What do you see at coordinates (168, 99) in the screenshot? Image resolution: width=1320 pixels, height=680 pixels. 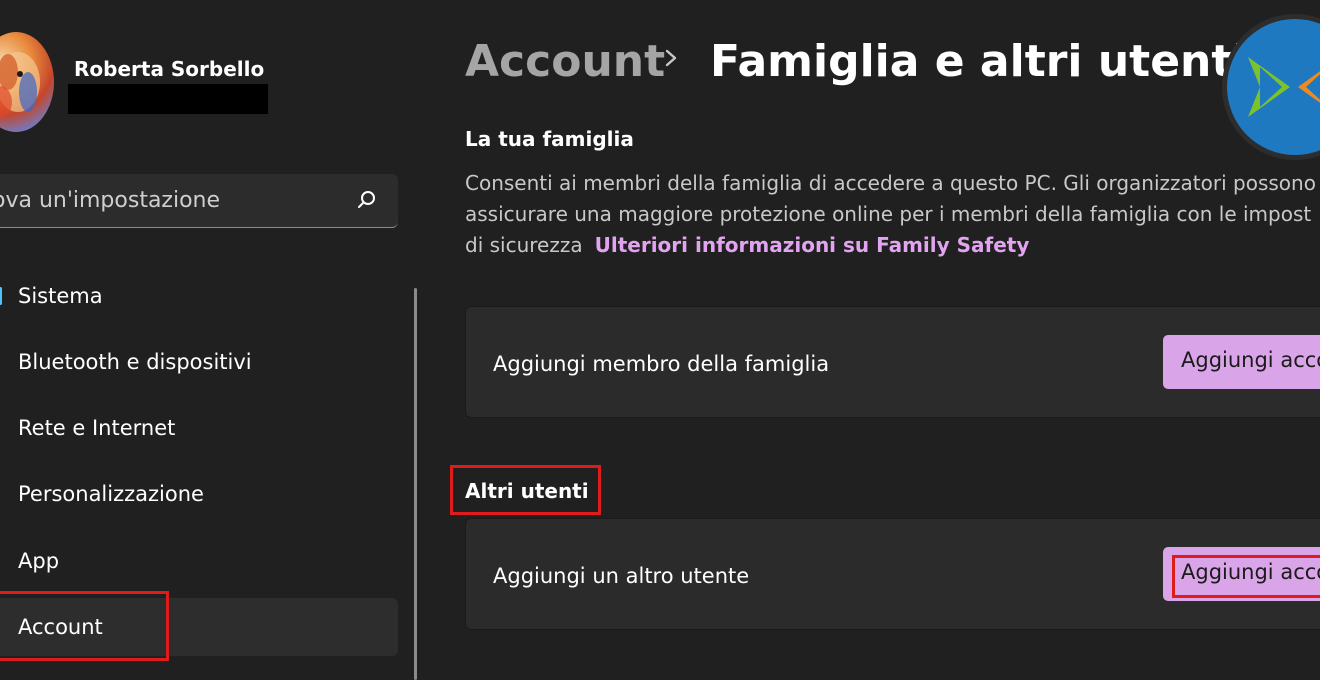 I see `redacted-email` at bounding box center [168, 99].